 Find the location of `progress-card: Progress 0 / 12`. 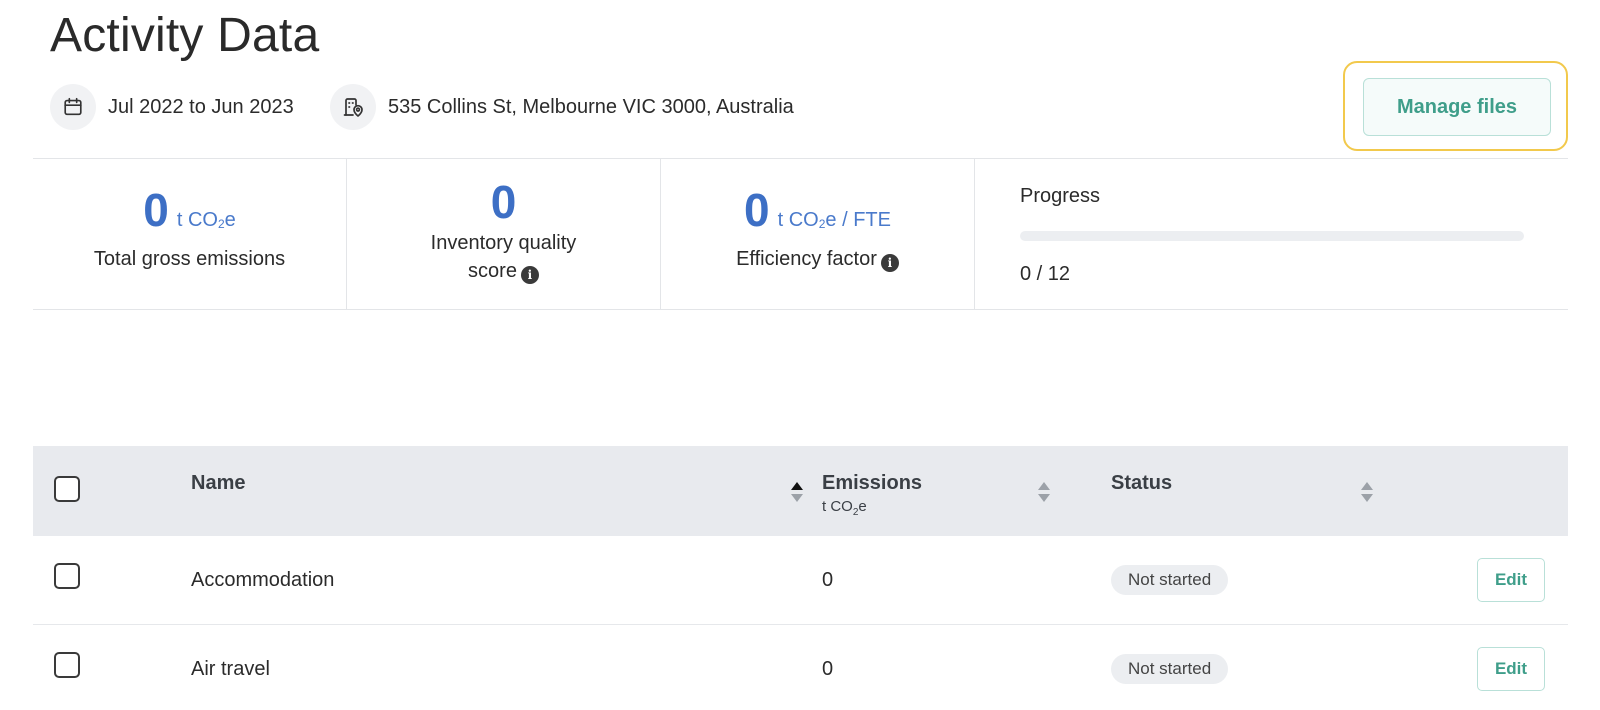

progress-card: Progress 0 / 12 is located at coordinates (1271, 234).